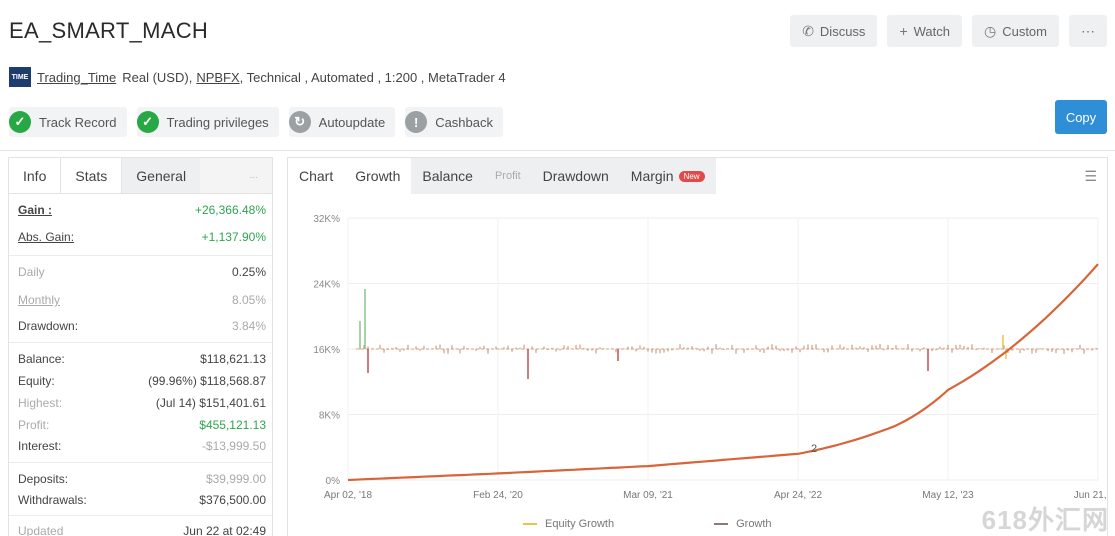 Image resolution: width=1115 pixels, height=536 pixels. I want to click on stat-profit: Profit: $455,121.13, so click(142, 425).